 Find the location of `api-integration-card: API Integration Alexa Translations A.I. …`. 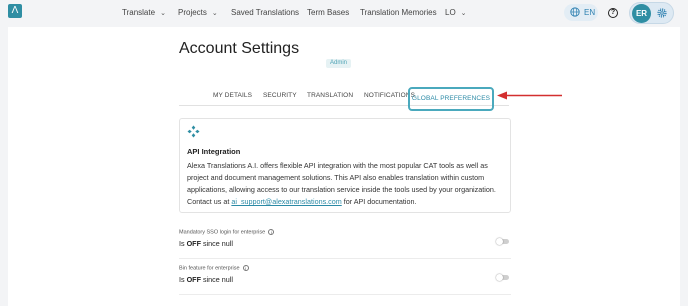

api-integration-card: API Integration Alexa Translations A.I. … is located at coordinates (345, 165).